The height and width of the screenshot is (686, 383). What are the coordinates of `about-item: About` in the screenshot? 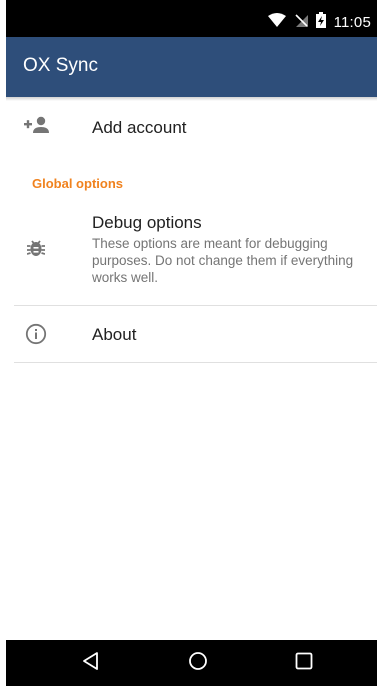 It's located at (191, 334).